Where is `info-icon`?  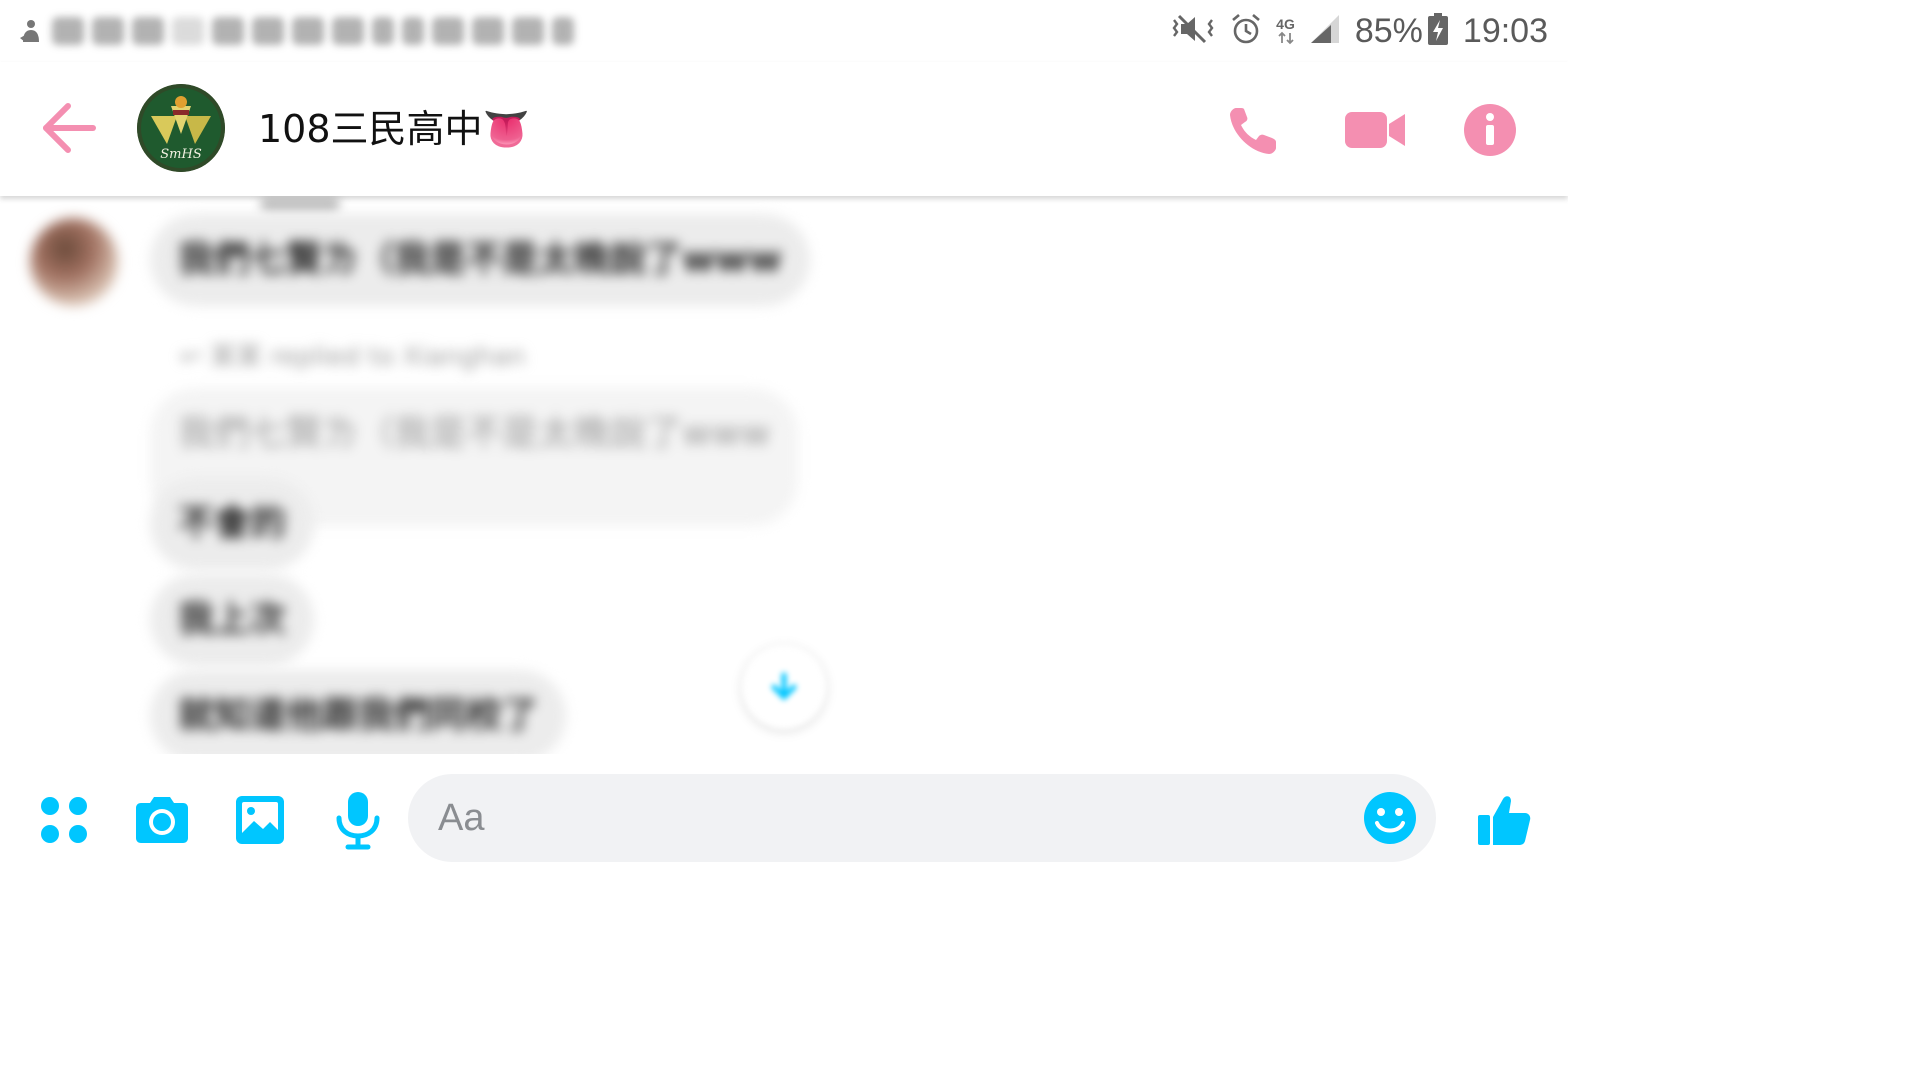 info-icon is located at coordinates (1490, 130).